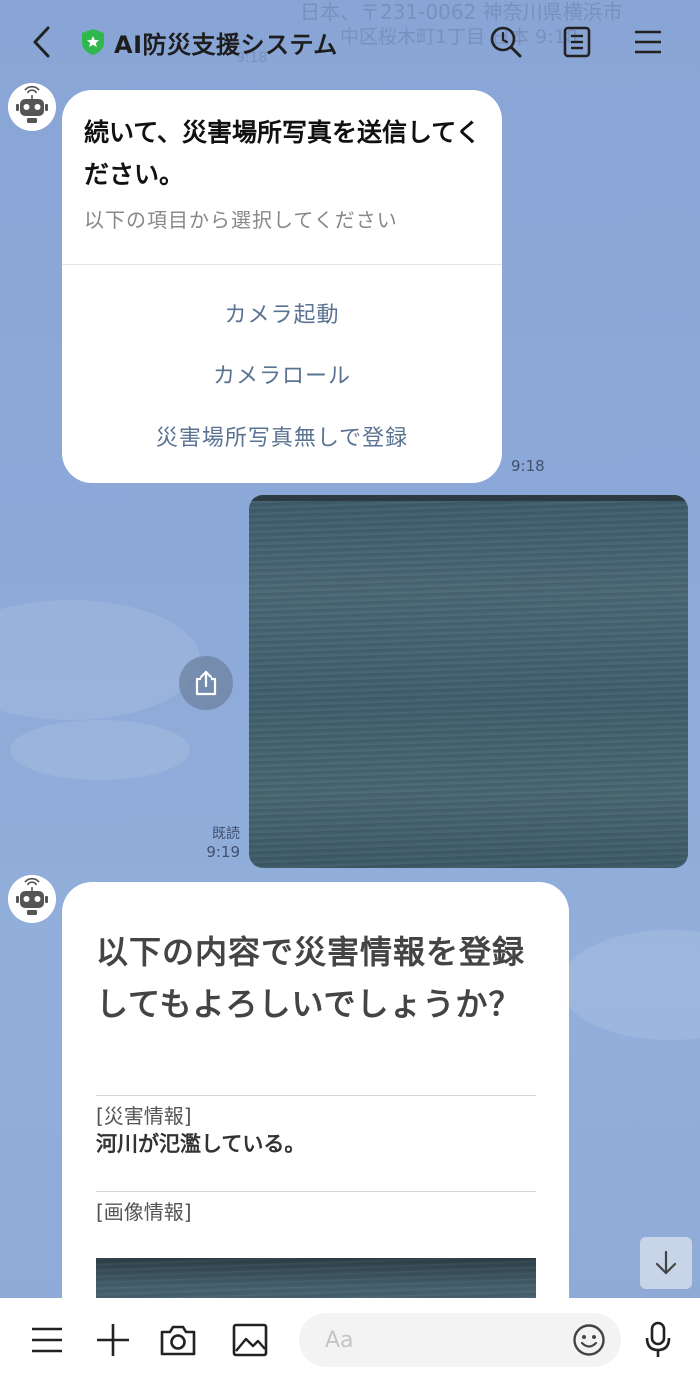 The height and width of the screenshot is (1399, 700). What do you see at coordinates (226, 44) in the screenshot?
I see `chat-title: AI防災支援システム` at bounding box center [226, 44].